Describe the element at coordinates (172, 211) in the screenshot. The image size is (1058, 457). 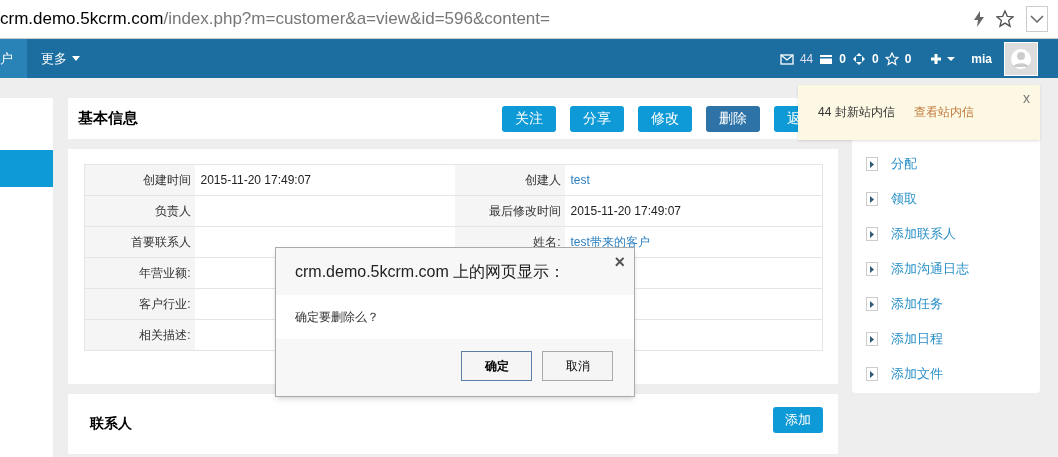
I see `field-label: 负责人` at that location.